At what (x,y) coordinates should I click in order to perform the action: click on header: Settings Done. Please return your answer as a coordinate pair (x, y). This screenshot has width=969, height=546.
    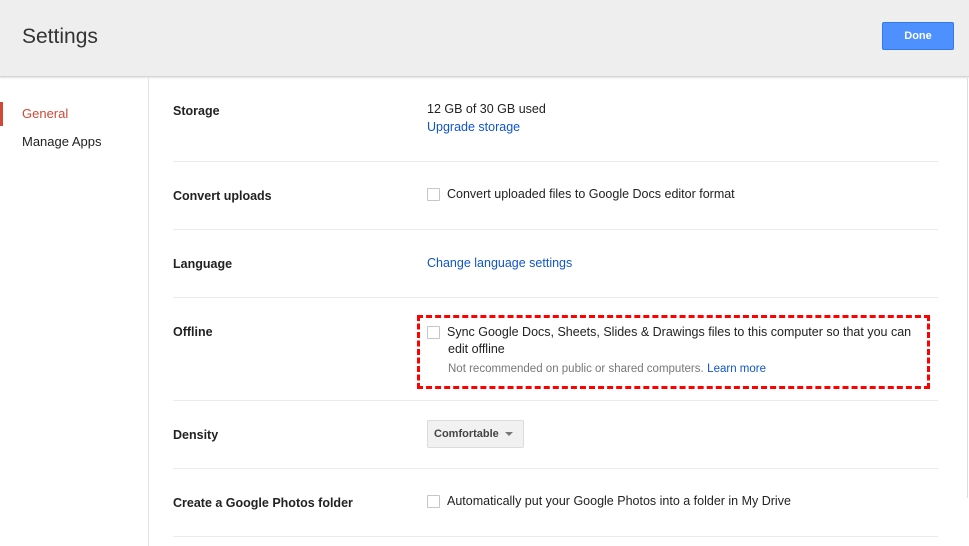
    Looking at the image, I should click on (484, 38).